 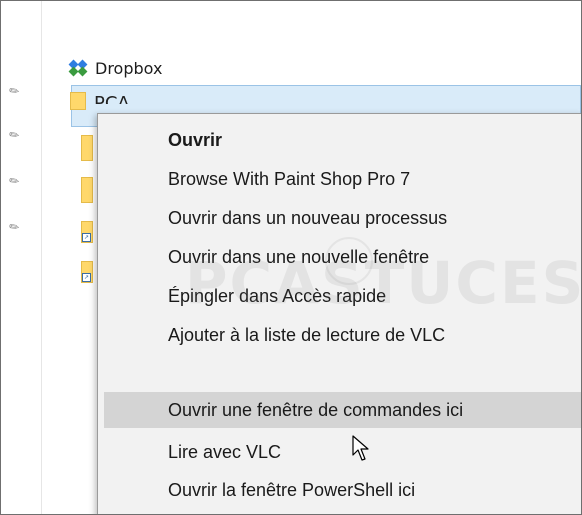 What do you see at coordinates (112, 98) in the screenshot?
I see `item-label: PCA` at bounding box center [112, 98].